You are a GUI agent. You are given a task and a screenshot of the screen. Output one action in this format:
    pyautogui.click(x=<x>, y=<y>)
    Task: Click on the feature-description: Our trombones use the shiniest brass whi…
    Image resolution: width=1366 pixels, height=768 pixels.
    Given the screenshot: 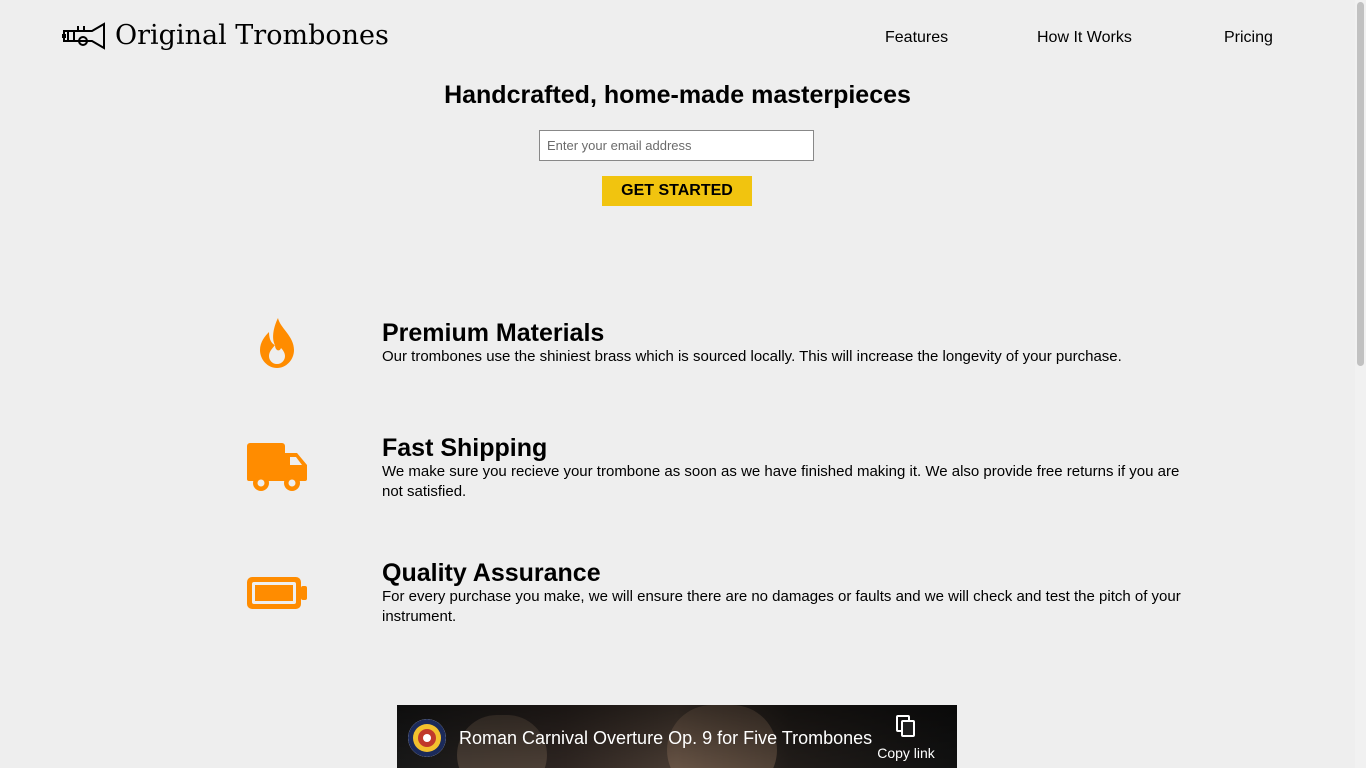 What is the action you would take?
    pyautogui.click(x=752, y=356)
    